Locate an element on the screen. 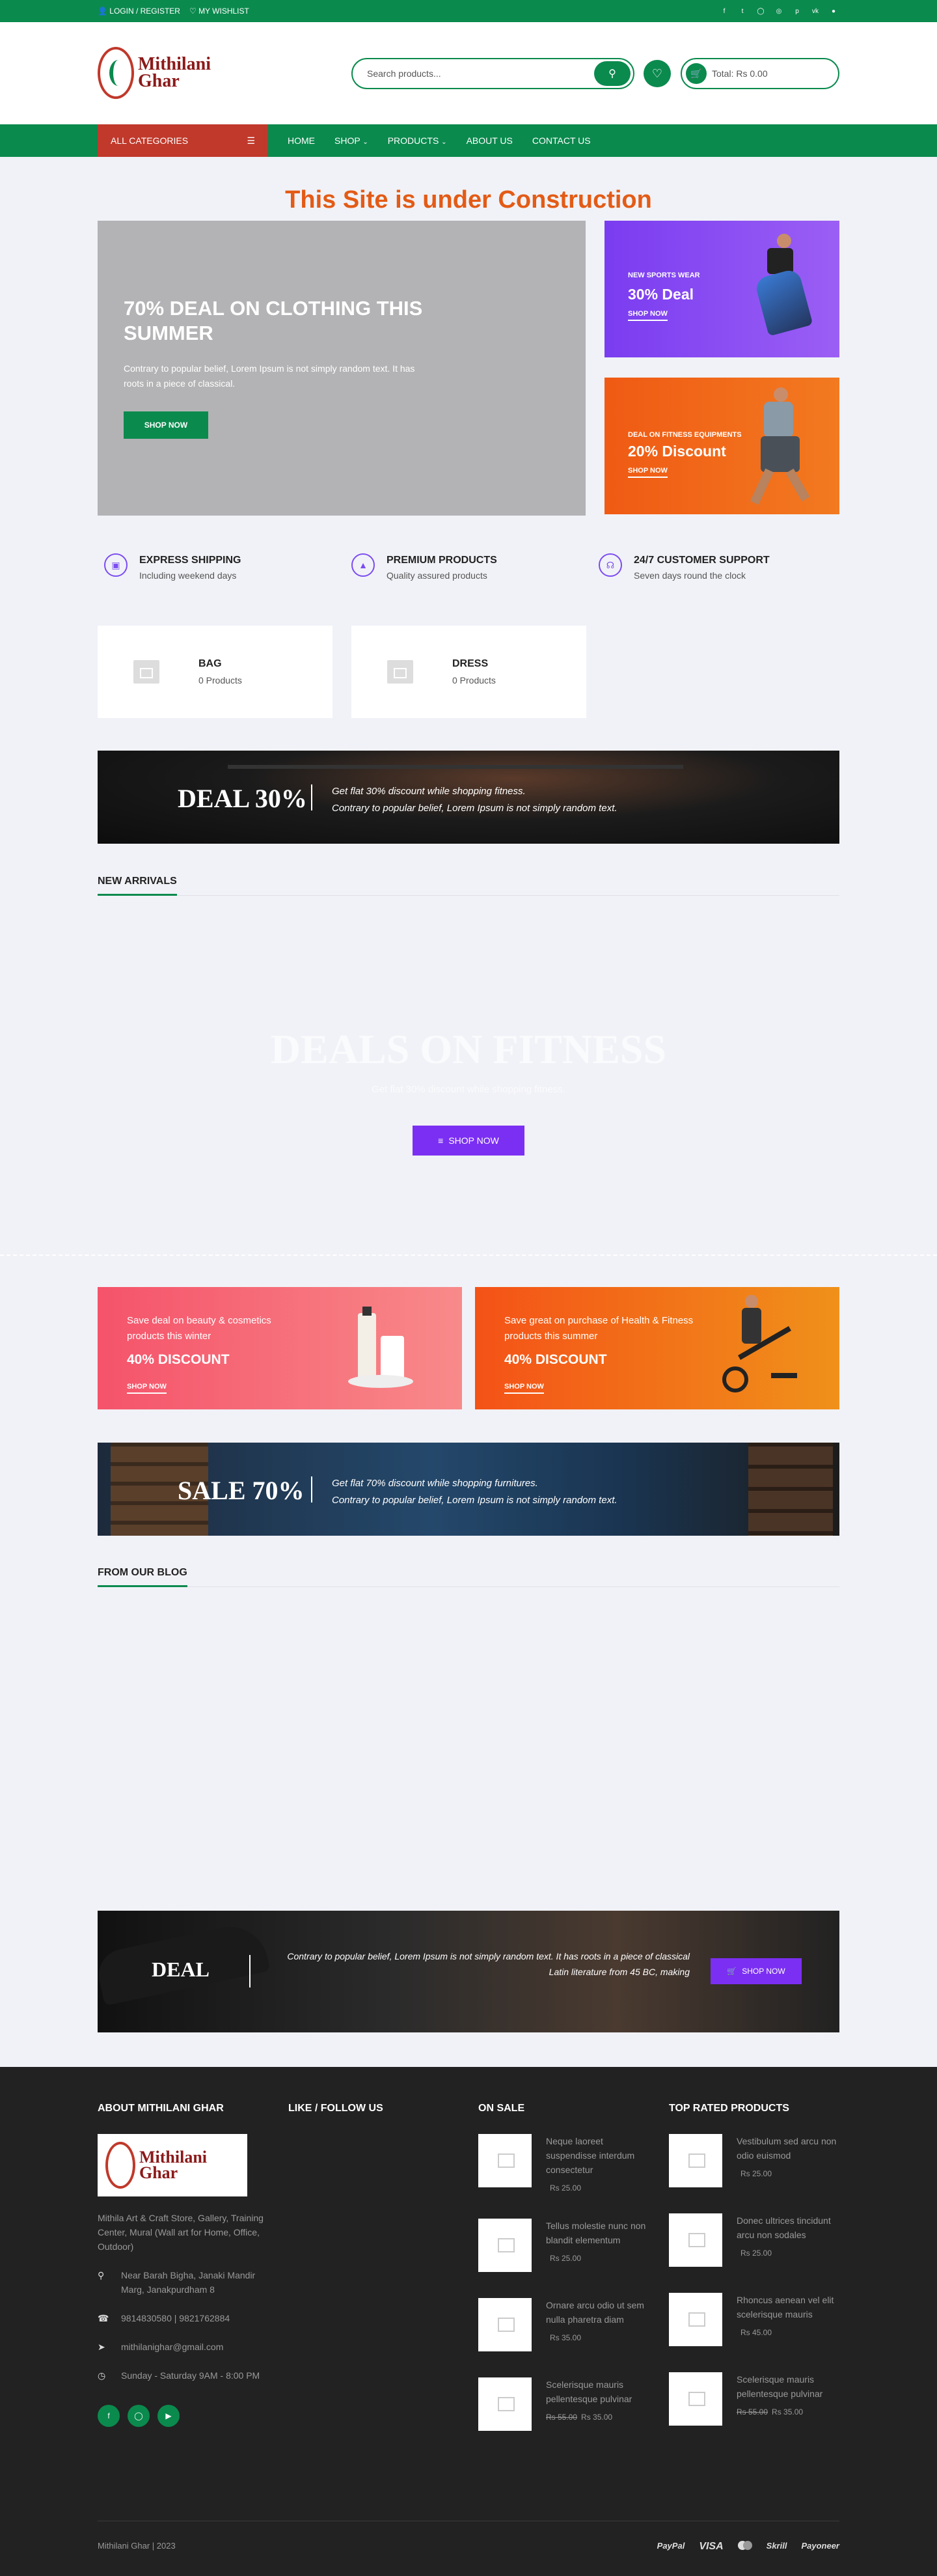 Image resolution: width=937 pixels, height=2576 pixels. barbell-graphic is located at coordinates (455, 767).